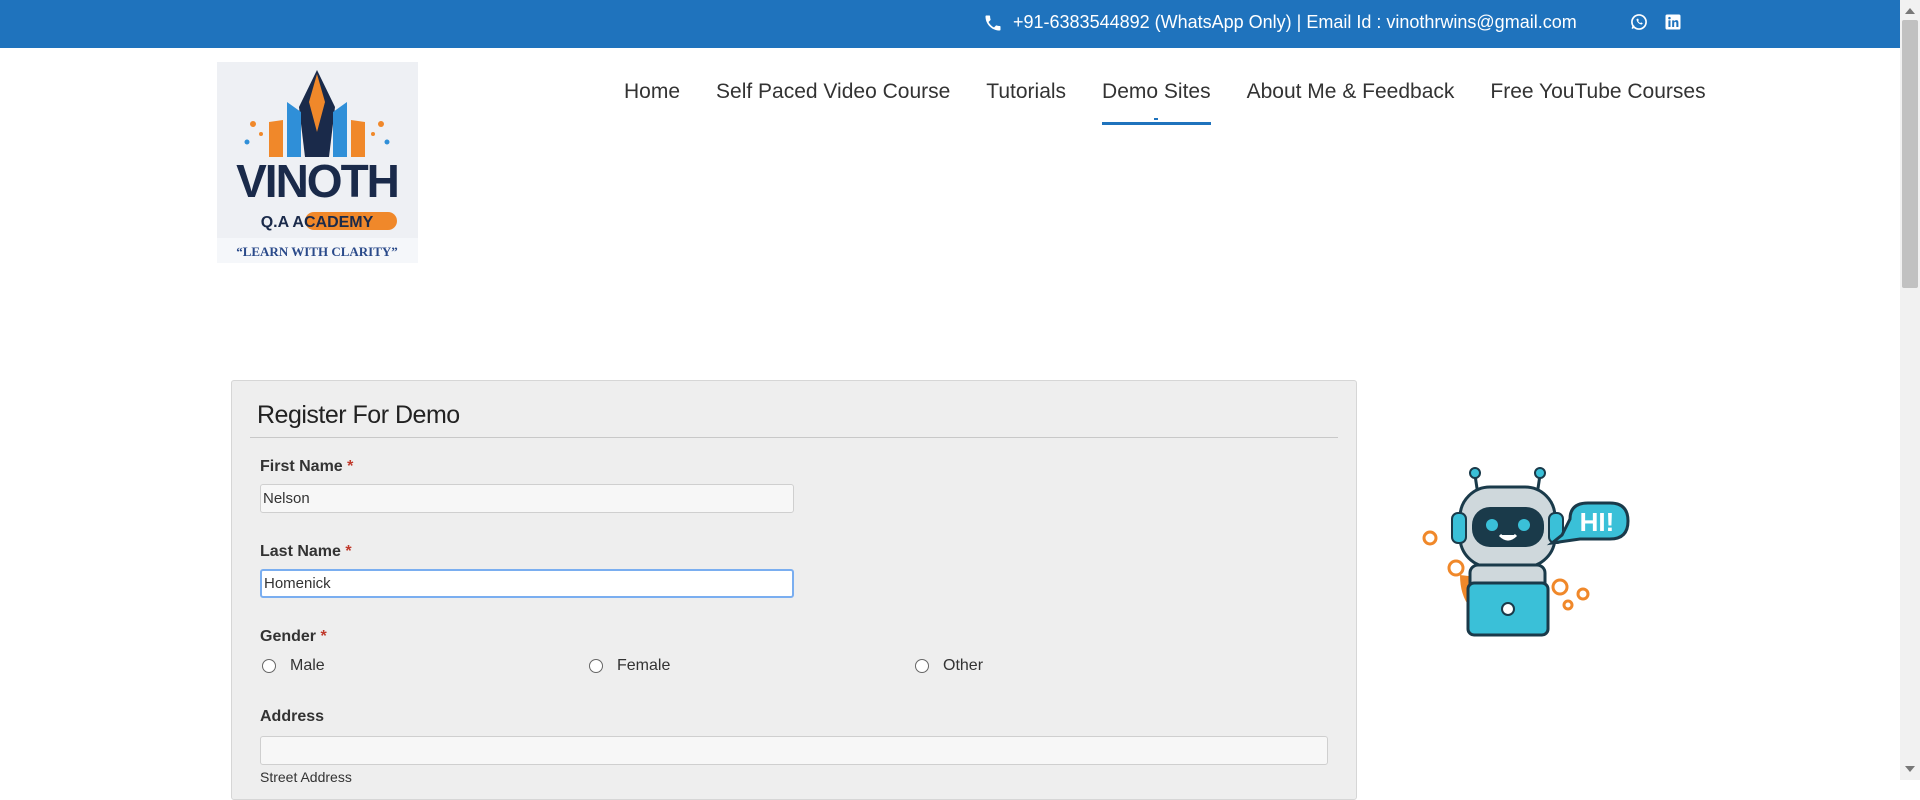 The image size is (1920, 800). Describe the element at coordinates (288, 636) in the screenshot. I see `gender-label-text: Gender` at that location.